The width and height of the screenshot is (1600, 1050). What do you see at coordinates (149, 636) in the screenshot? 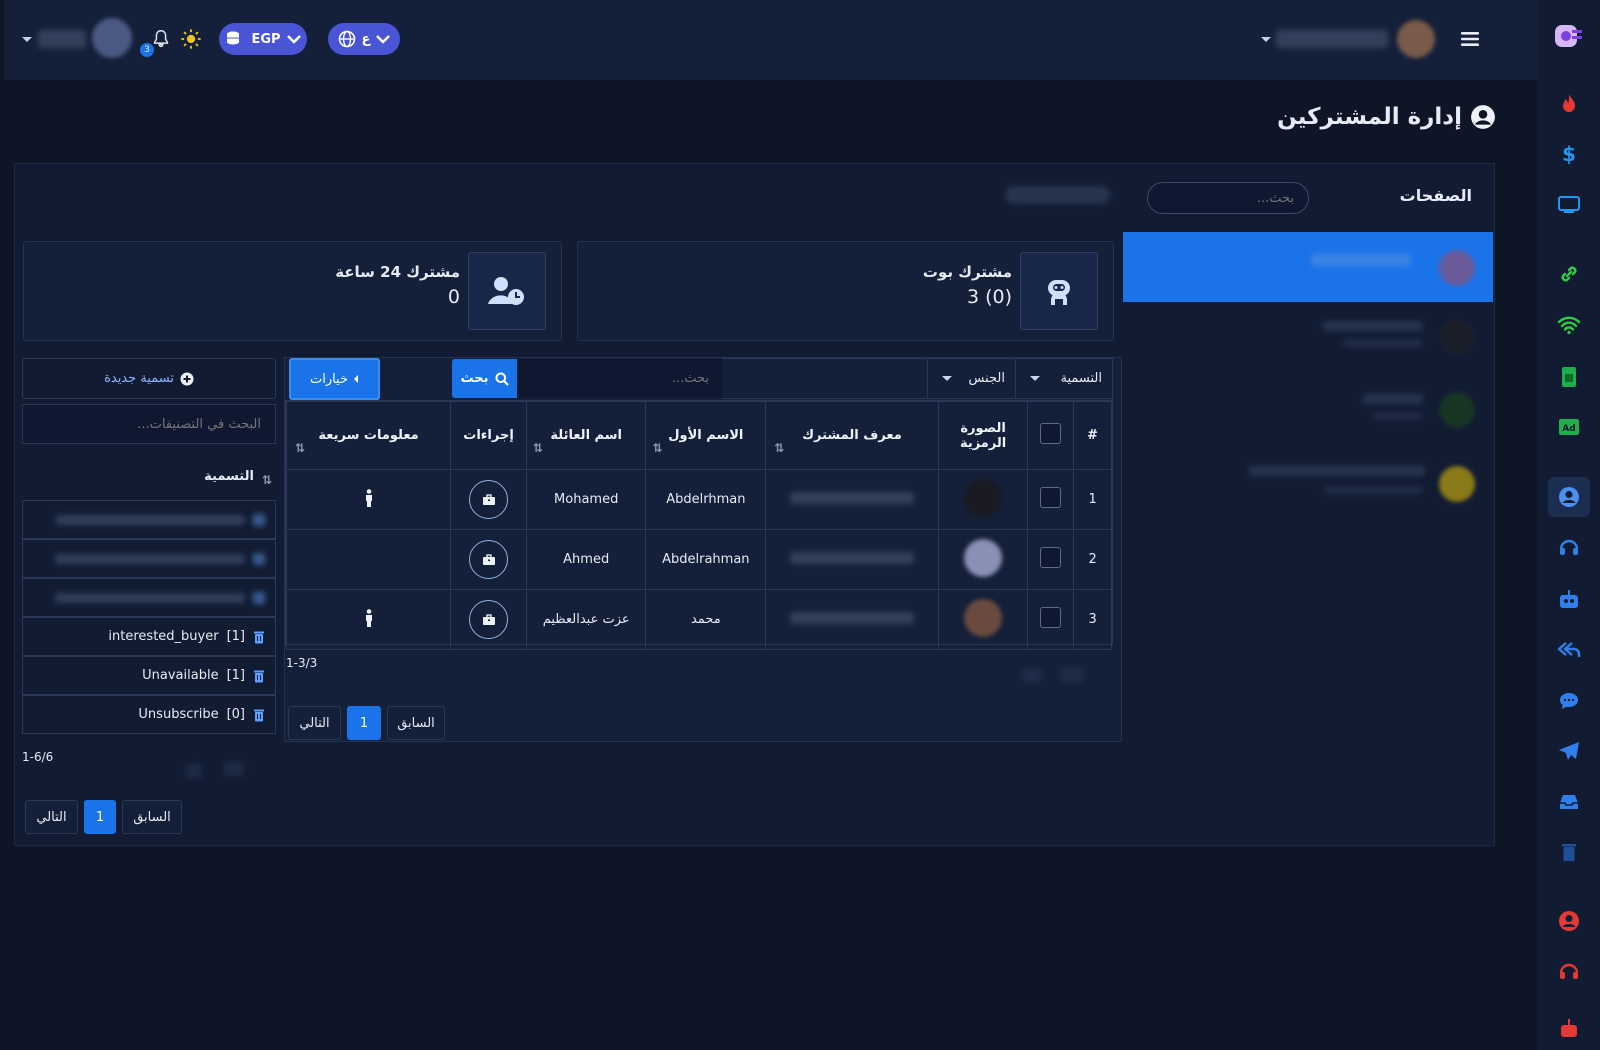
I see `label-item: interested_buyer [1]` at bounding box center [149, 636].